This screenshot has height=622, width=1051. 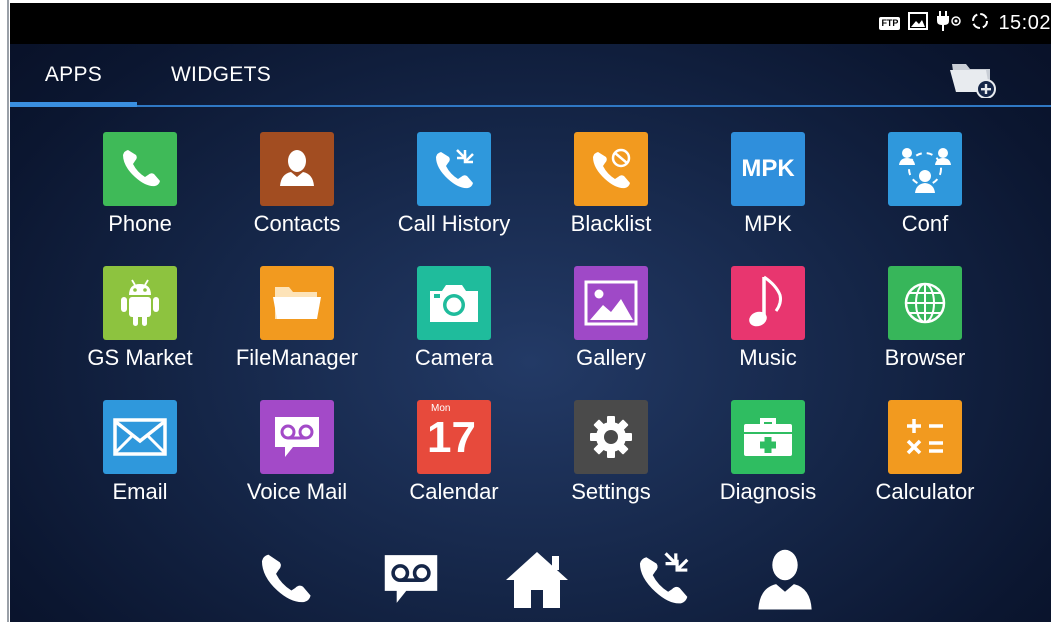 I want to click on usb-plug-icon, so click(x=949, y=23).